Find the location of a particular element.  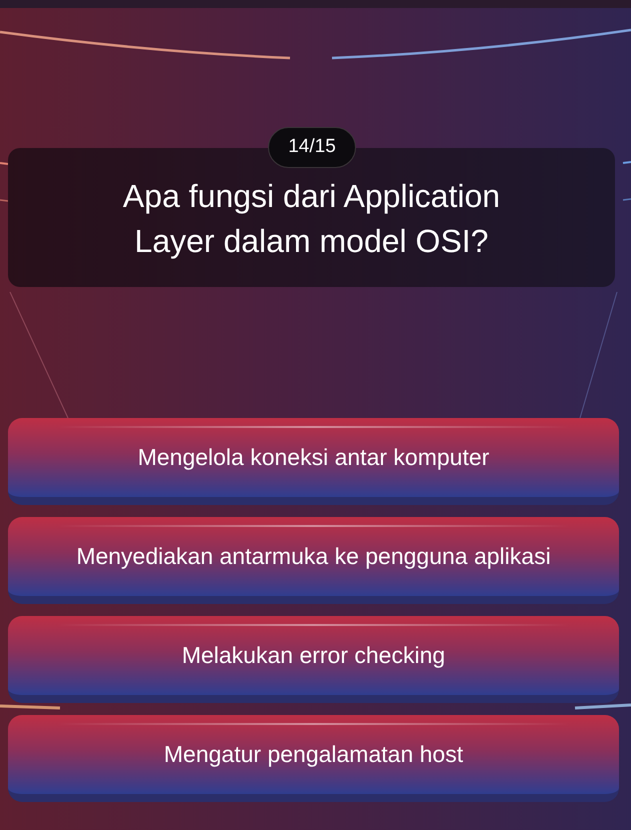

question-text: Apa fungsi dari Application Layer dalam model OSI? is located at coordinates (312, 219).